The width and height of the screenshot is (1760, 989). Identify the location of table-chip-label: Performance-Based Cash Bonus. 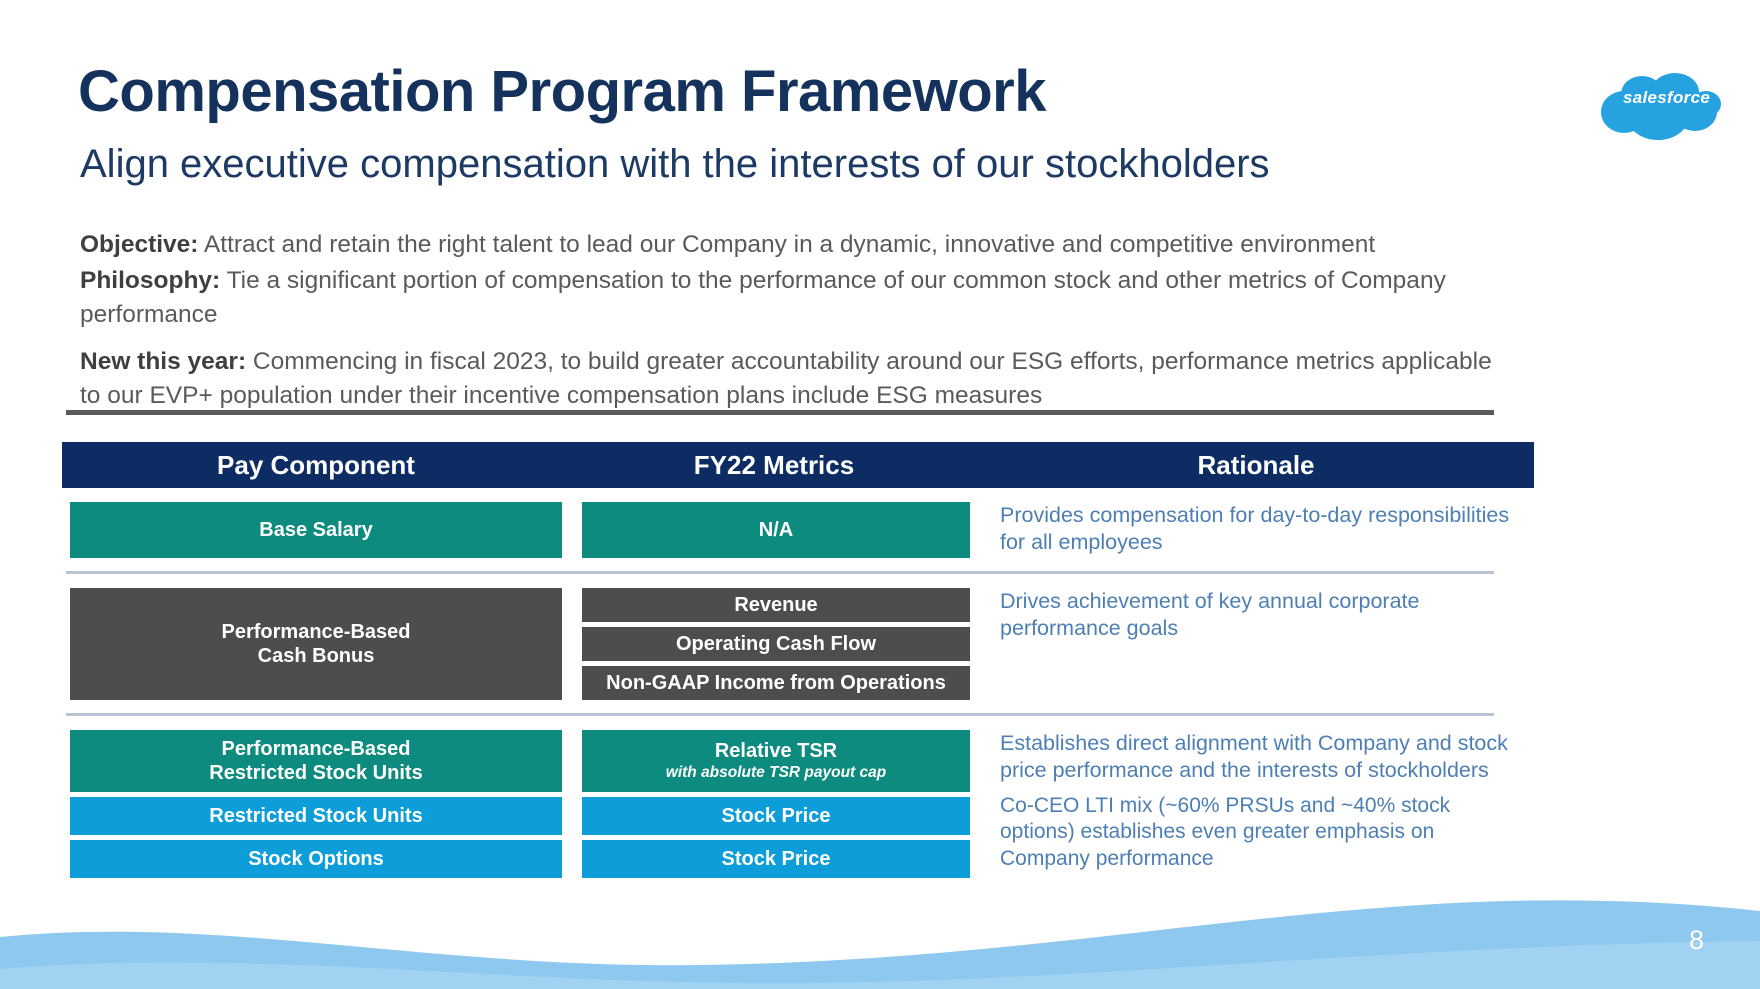
(316, 643).